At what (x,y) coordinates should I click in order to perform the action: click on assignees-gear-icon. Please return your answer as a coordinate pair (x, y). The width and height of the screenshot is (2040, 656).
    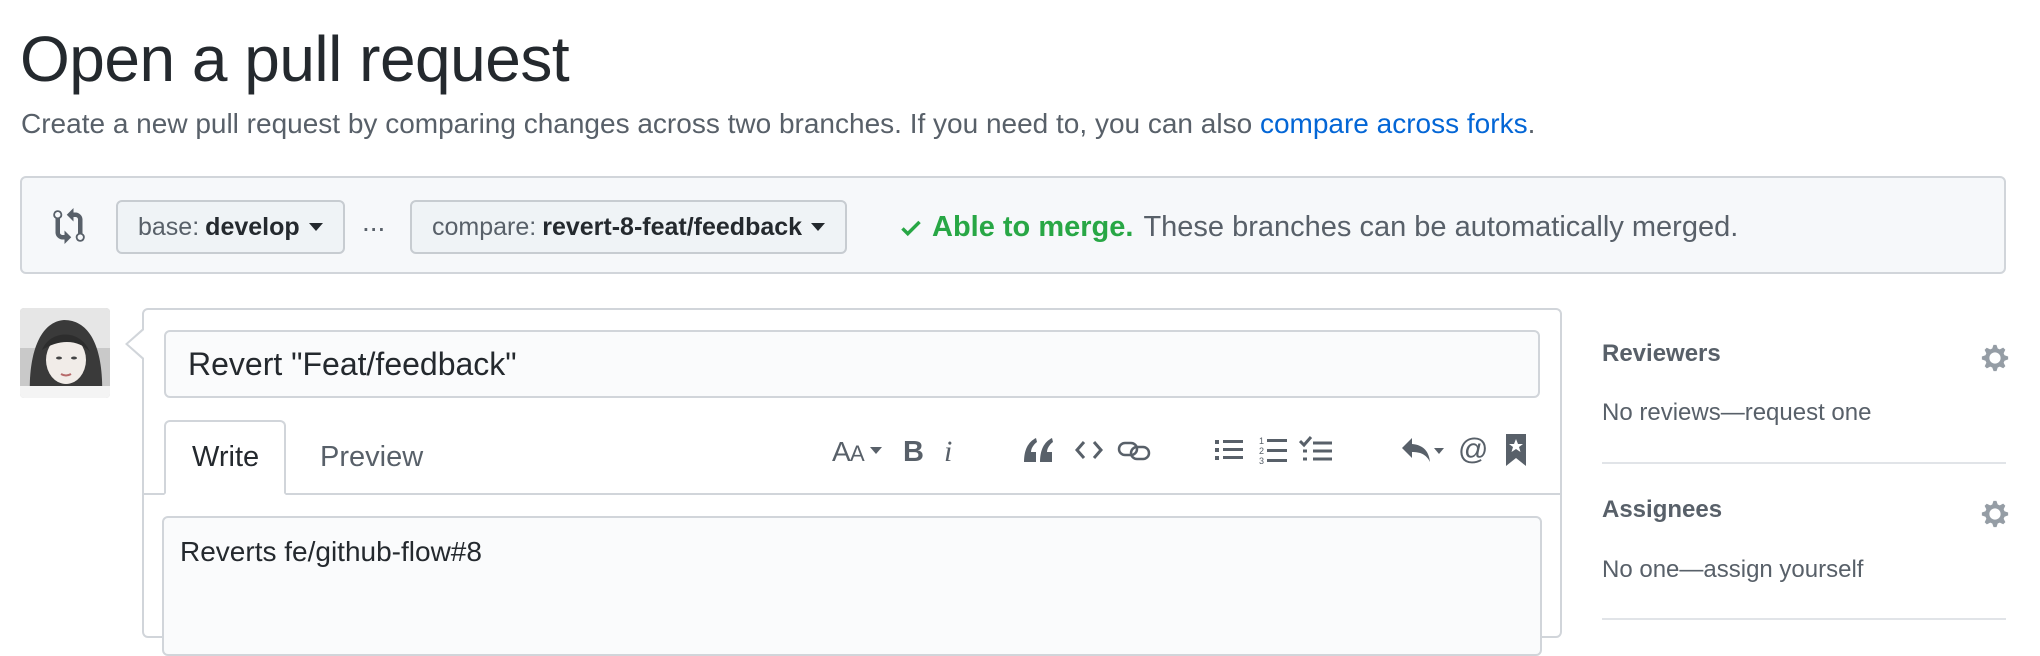
    Looking at the image, I should click on (1995, 514).